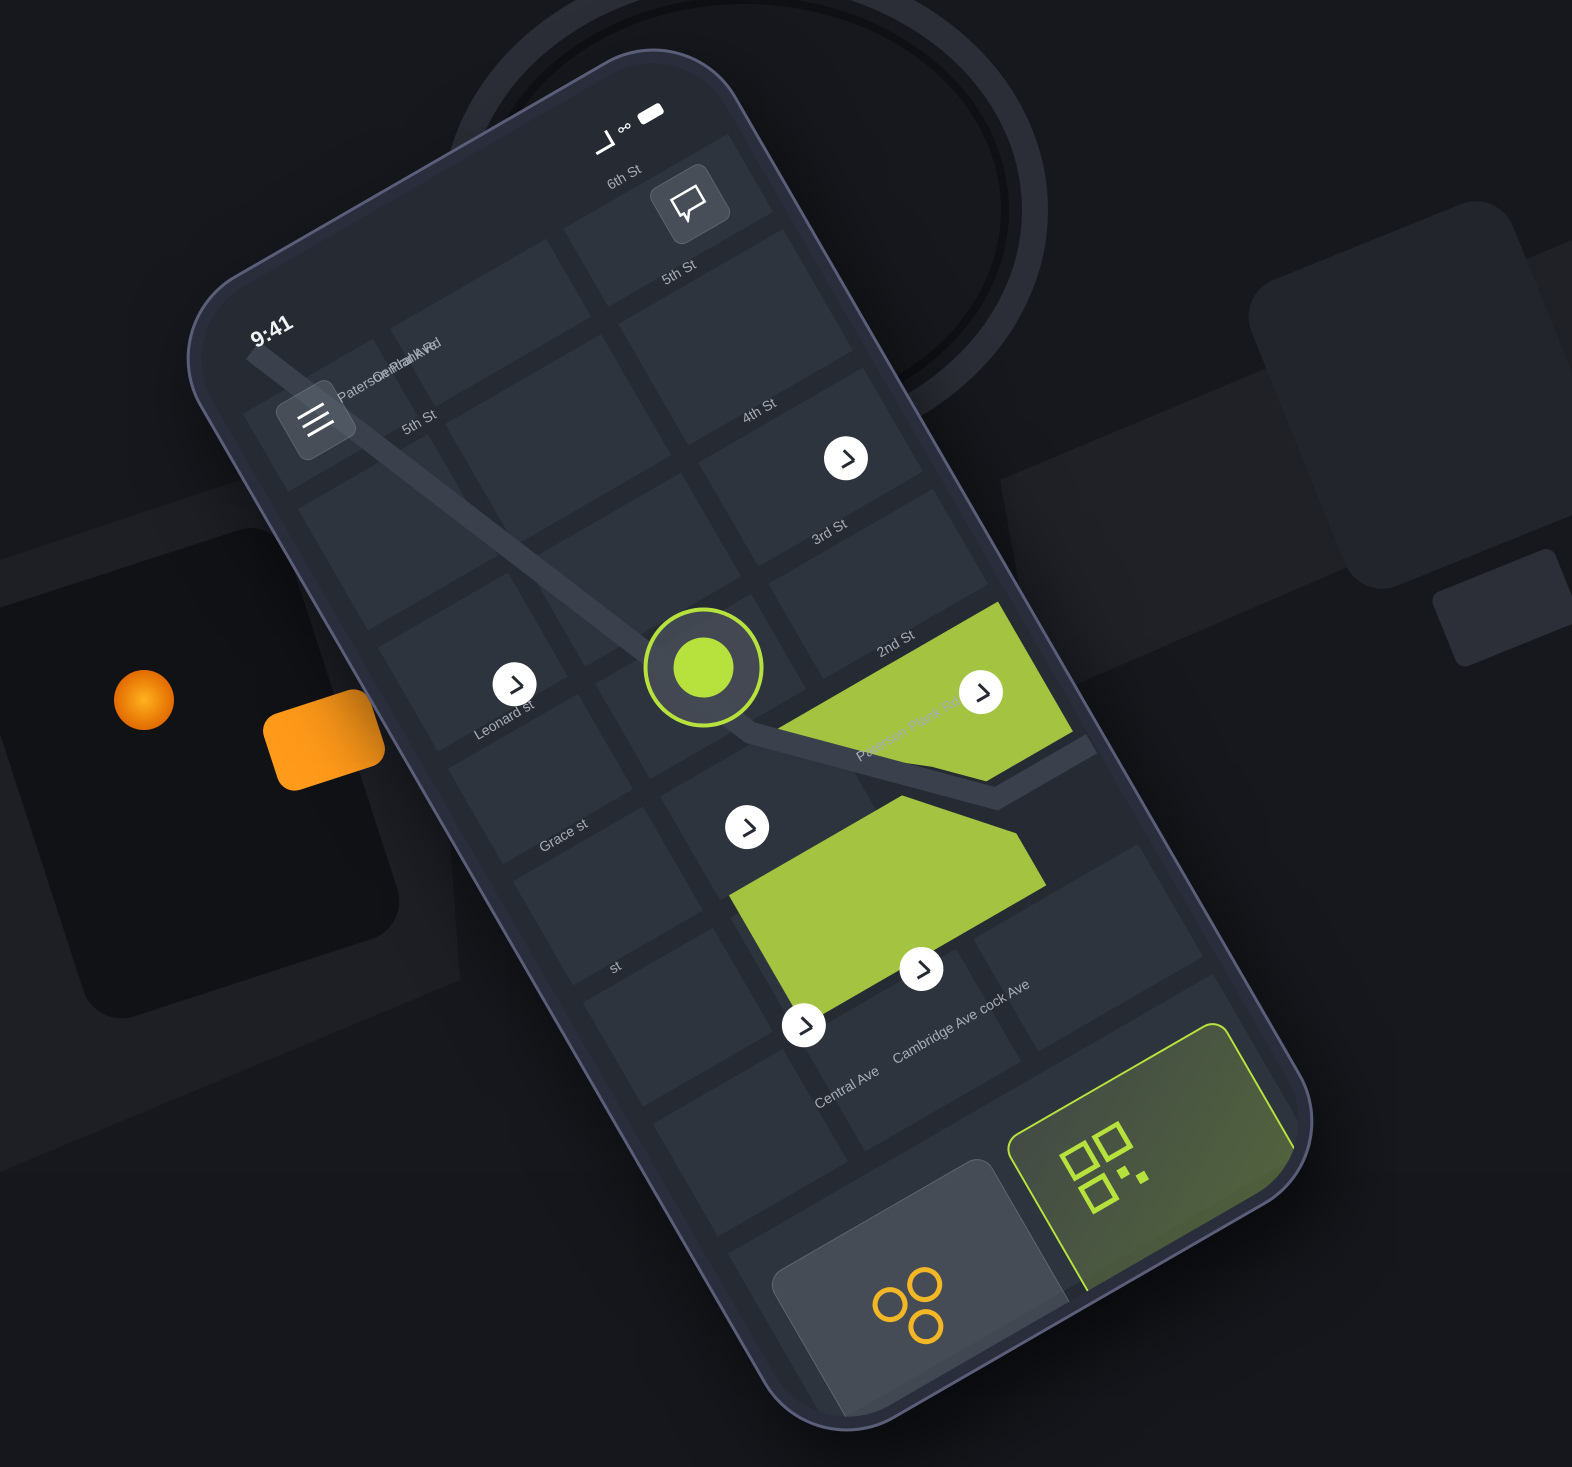 This screenshot has width=1572, height=1467. What do you see at coordinates (688, 204) in the screenshot?
I see `chat-icon` at bounding box center [688, 204].